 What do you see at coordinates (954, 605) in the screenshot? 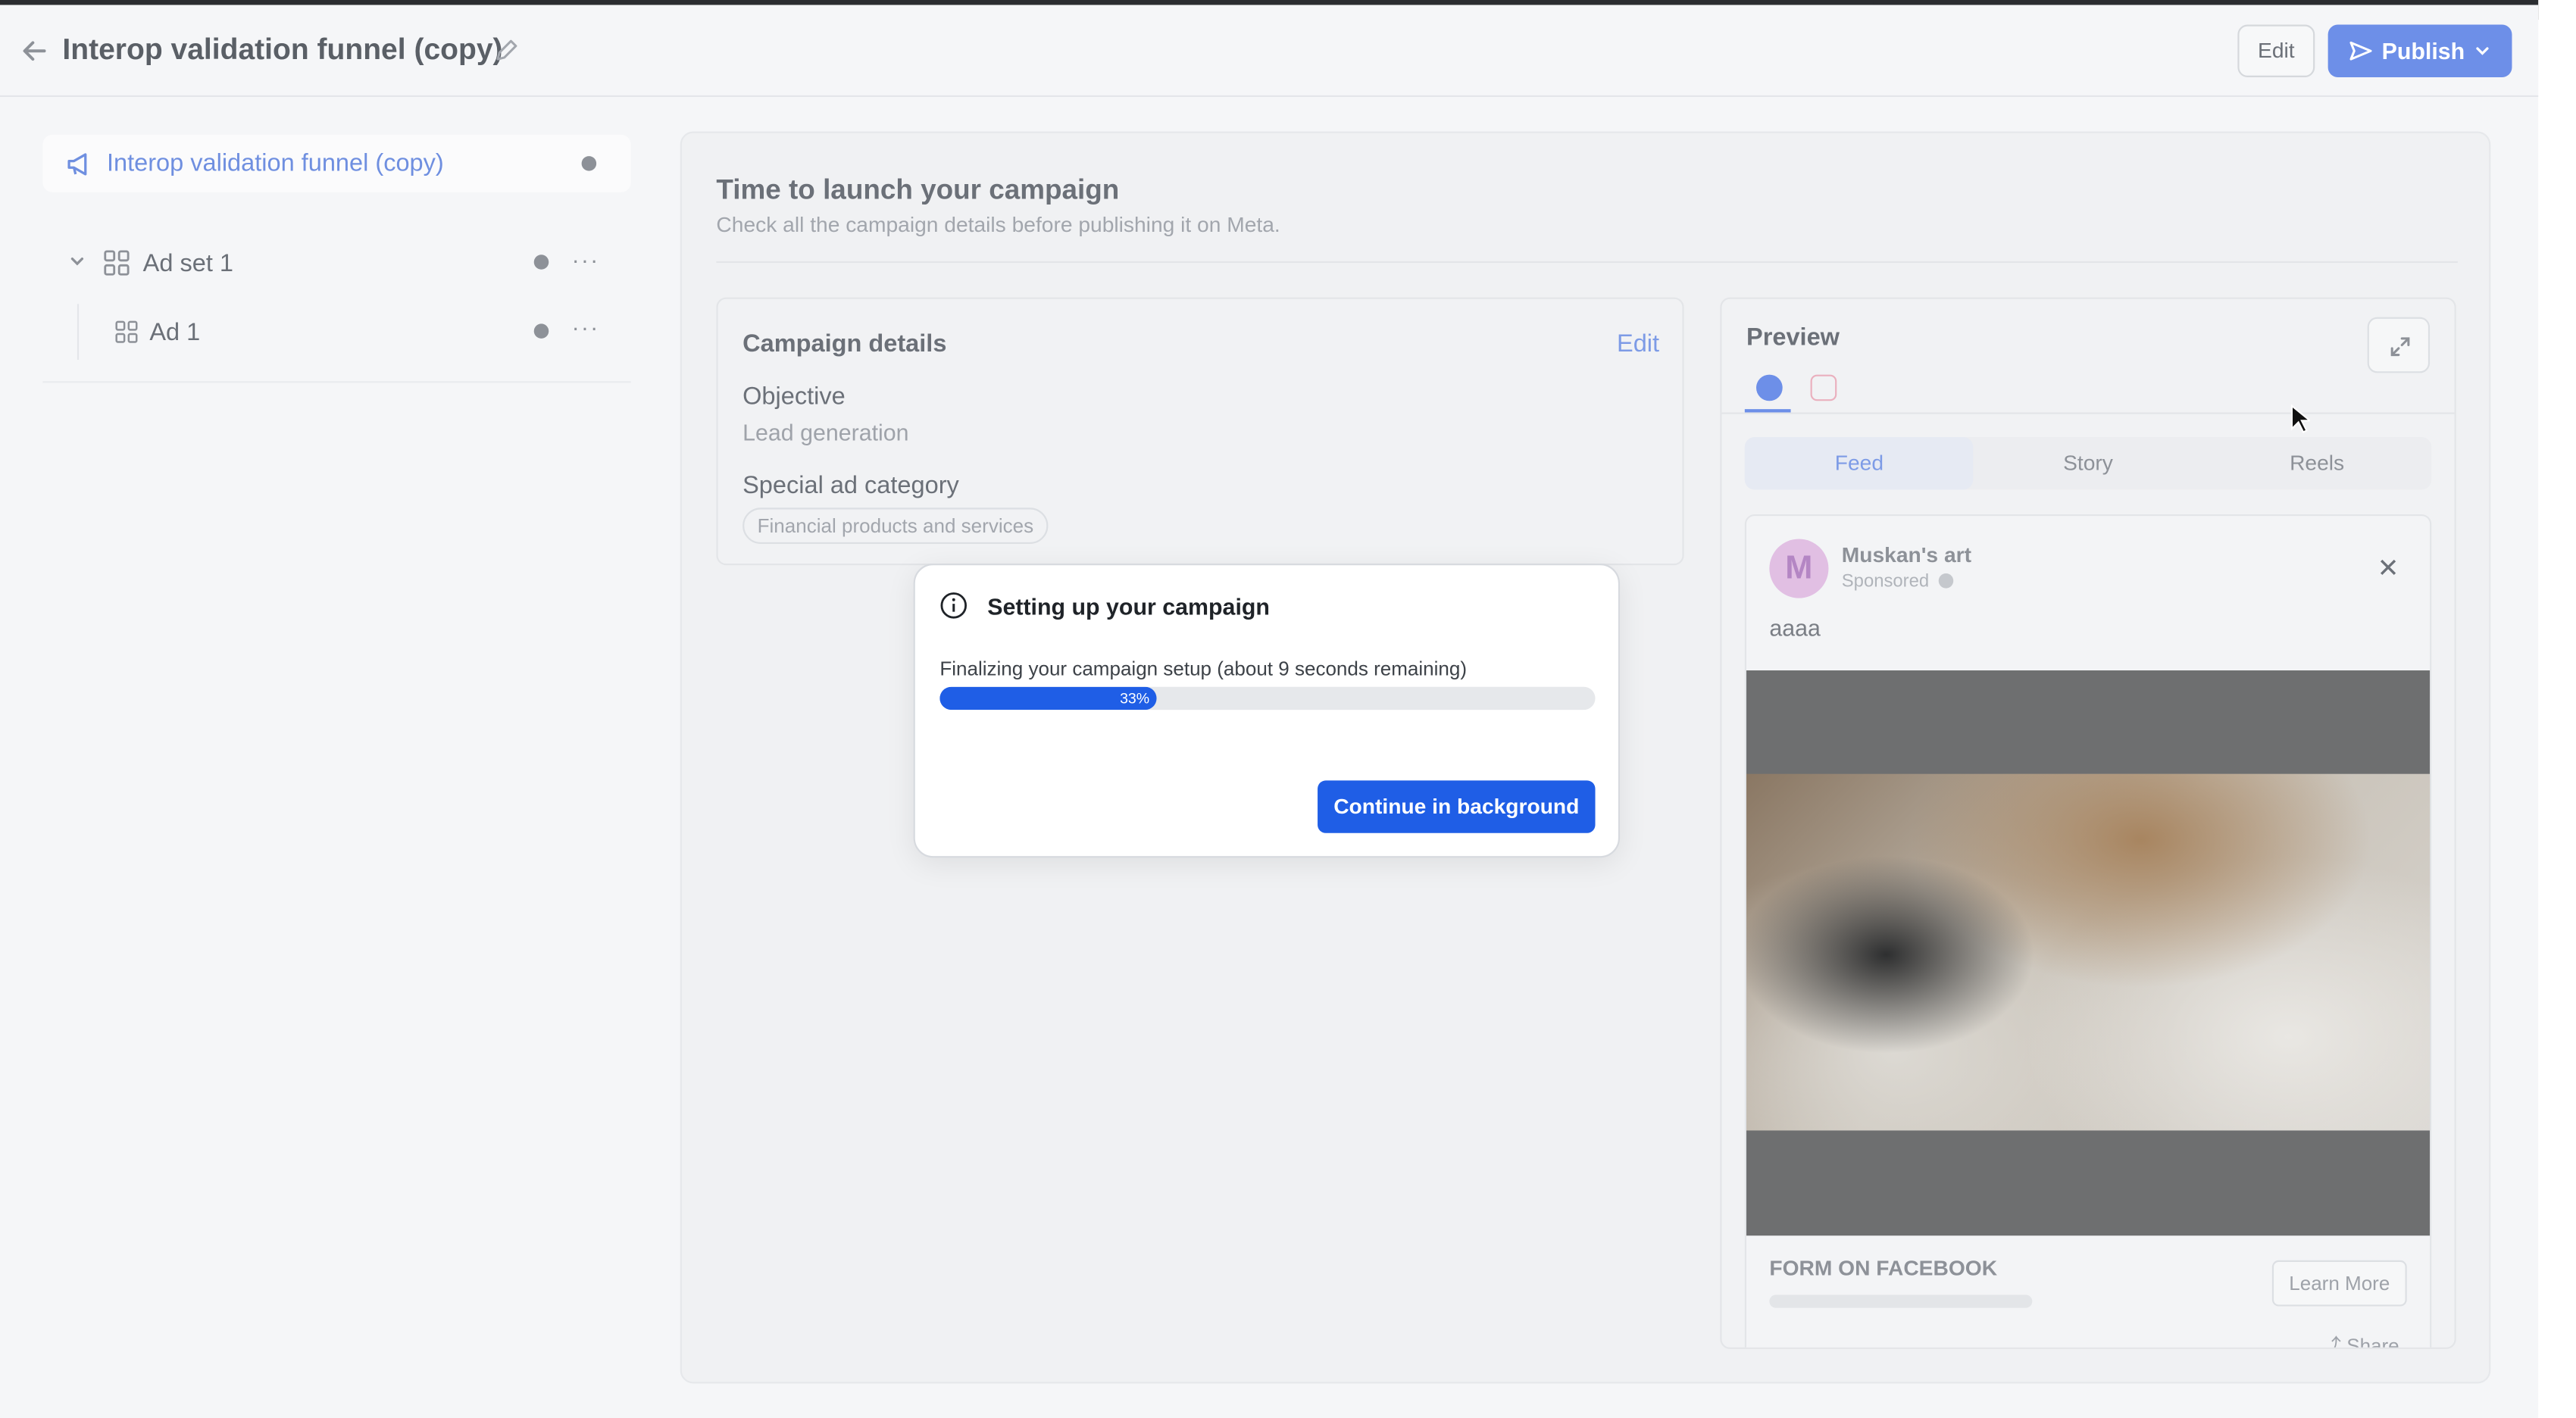
I see `info-icon` at bounding box center [954, 605].